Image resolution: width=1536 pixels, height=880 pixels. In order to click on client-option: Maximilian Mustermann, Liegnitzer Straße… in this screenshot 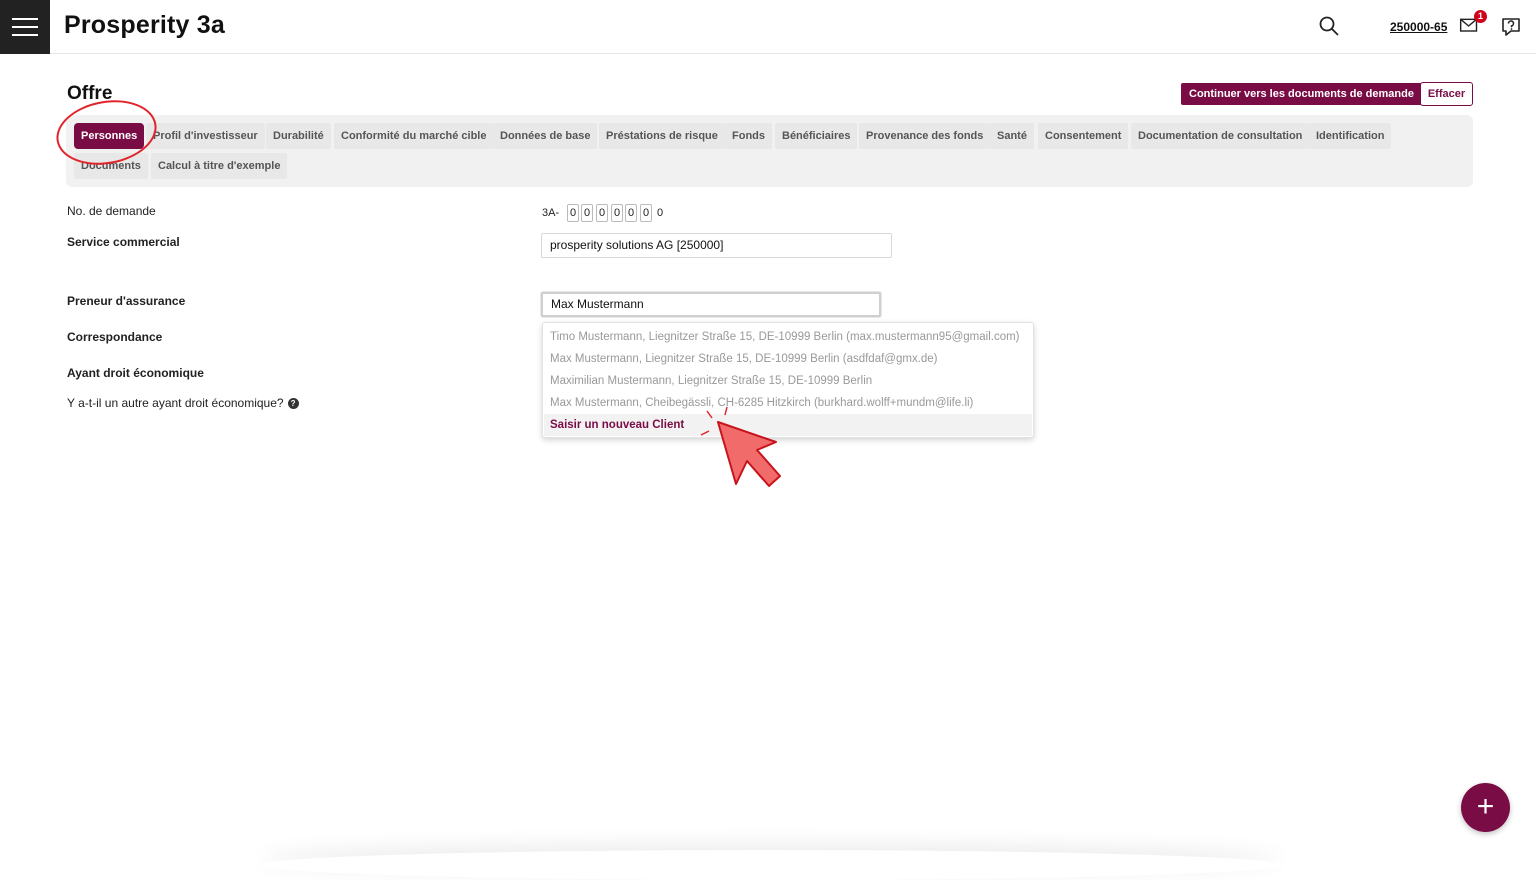, I will do `click(788, 381)`.